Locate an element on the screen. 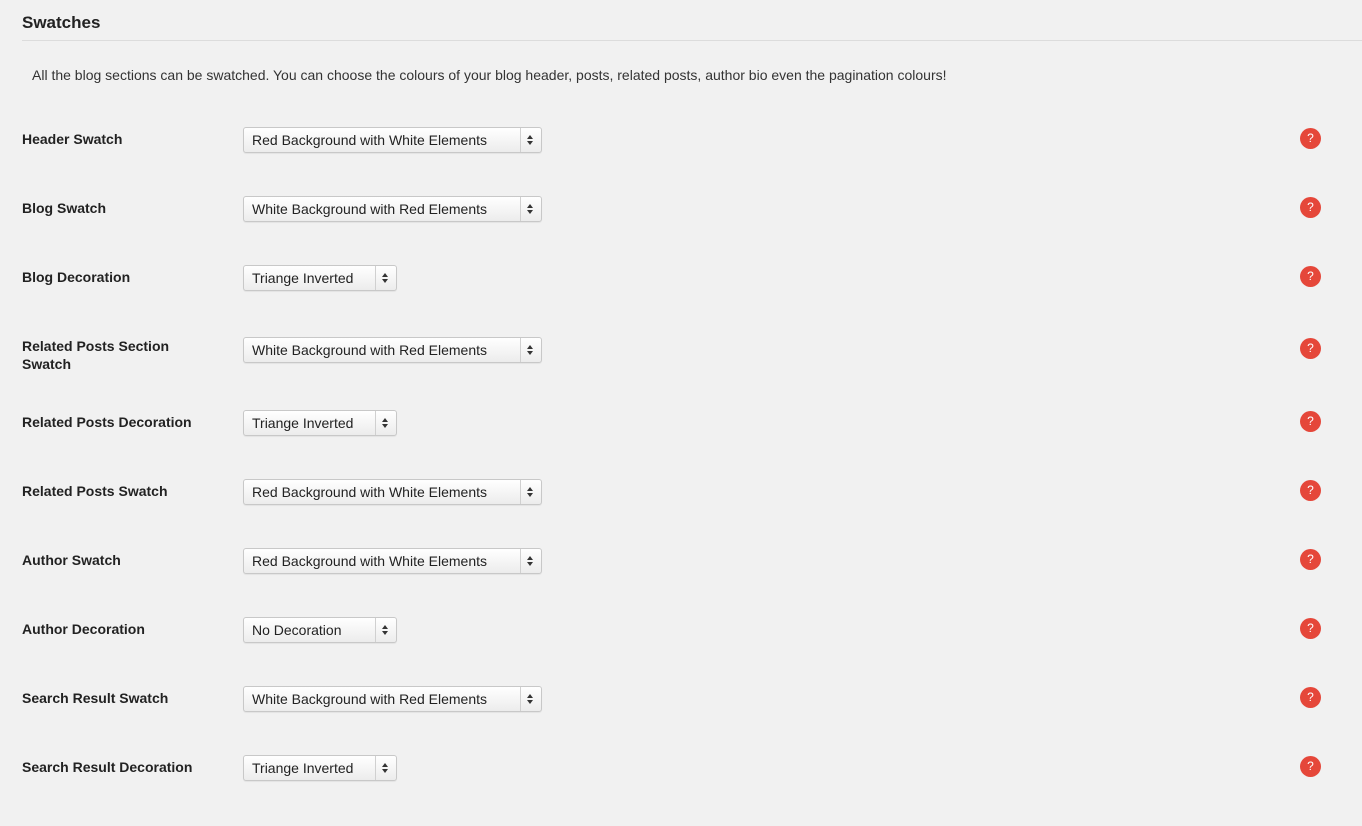 The image size is (1362, 826). blog-decoration-label: Blog Decoration is located at coordinates (76, 277).